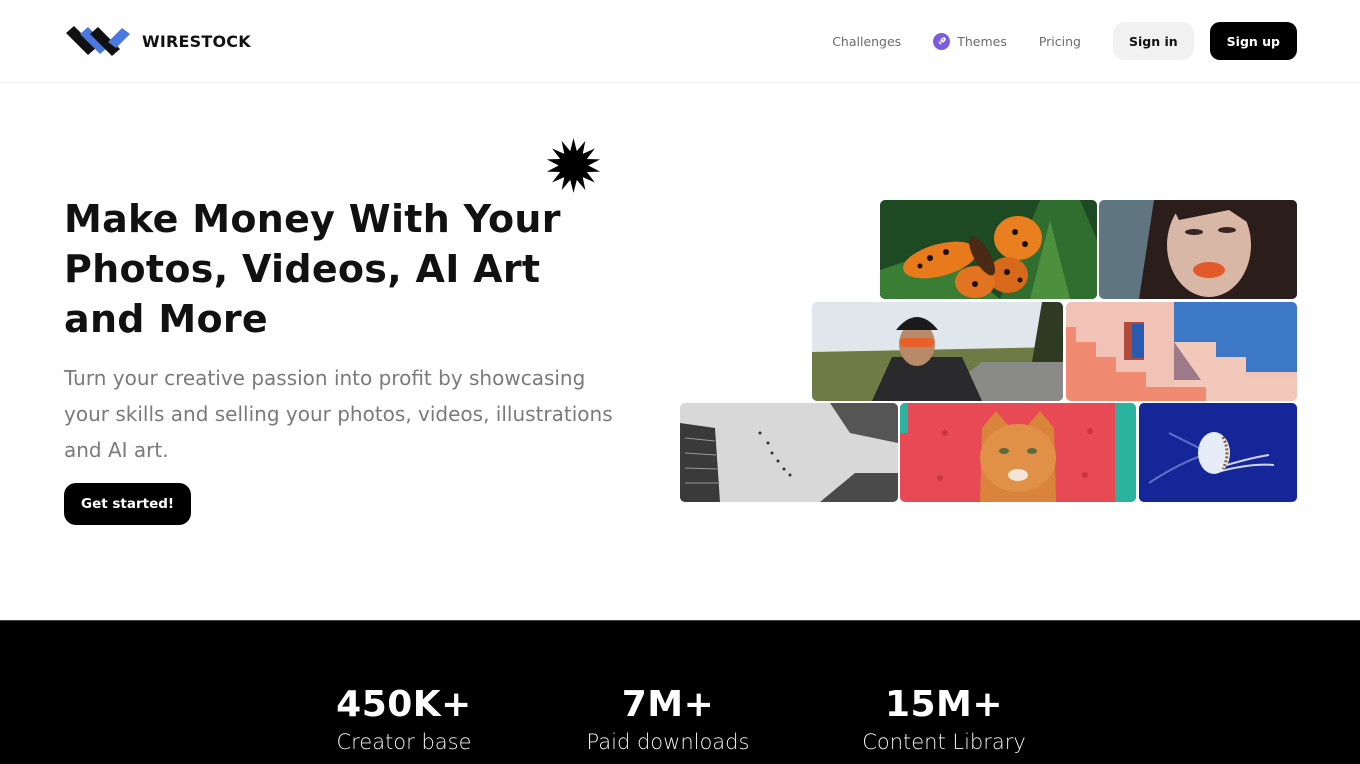 The width and height of the screenshot is (1360, 764). Describe the element at coordinates (1218, 452) in the screenshot. I see `collage-image-jellyfish` at that location.